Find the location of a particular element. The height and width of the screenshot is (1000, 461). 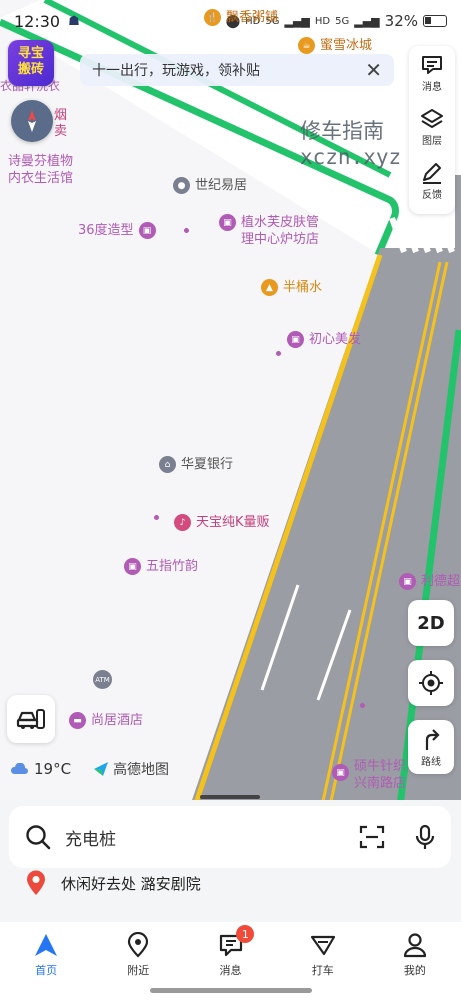

map-label-edge1: 烟 is located at coordinates (61, 115).